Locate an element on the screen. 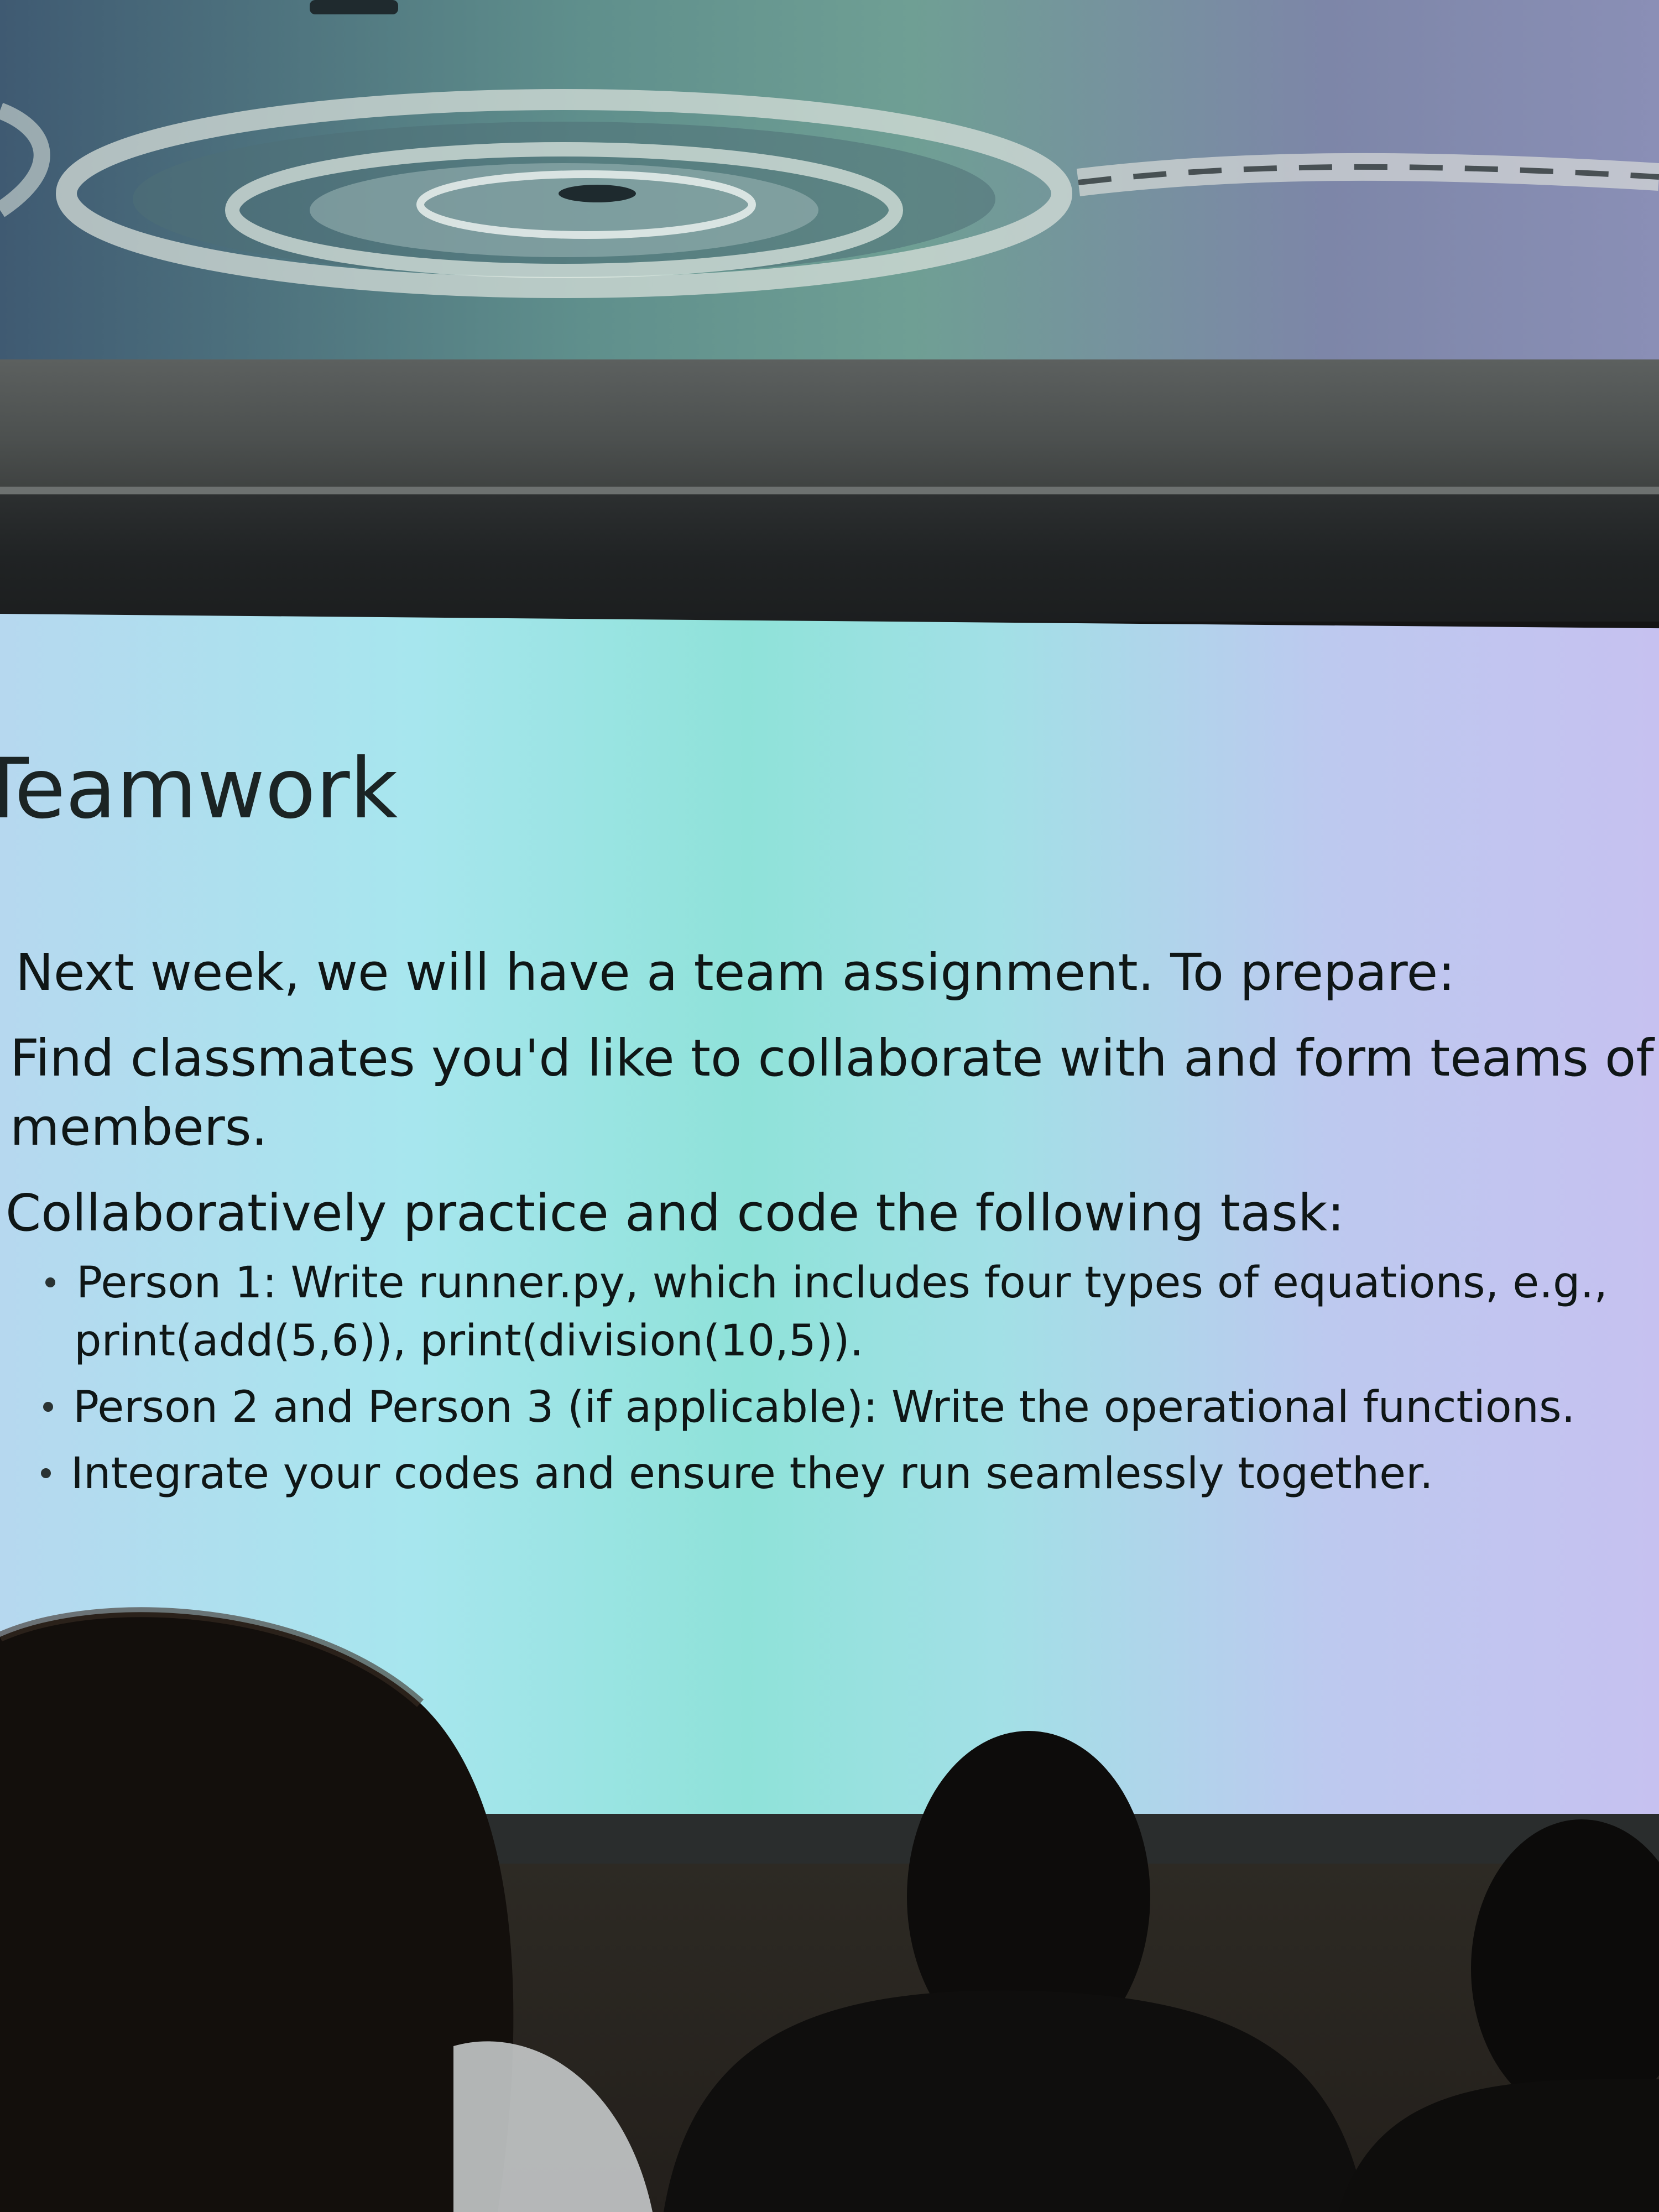 This screenshot has height=2212, width=1659. audience-head-left is located at coordinates (257, 1912).